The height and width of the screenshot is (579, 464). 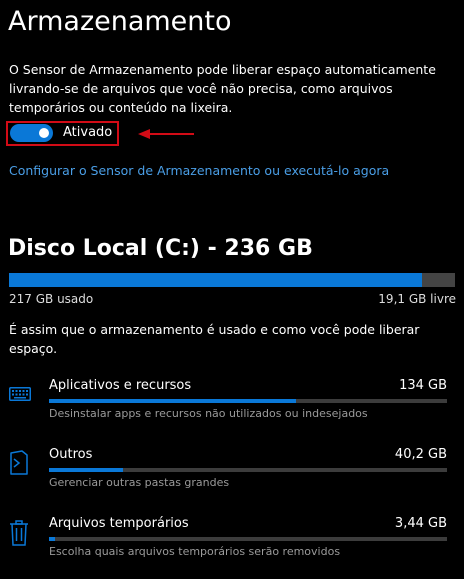 I want to click on trash-icon, so click(x=19, y=533).